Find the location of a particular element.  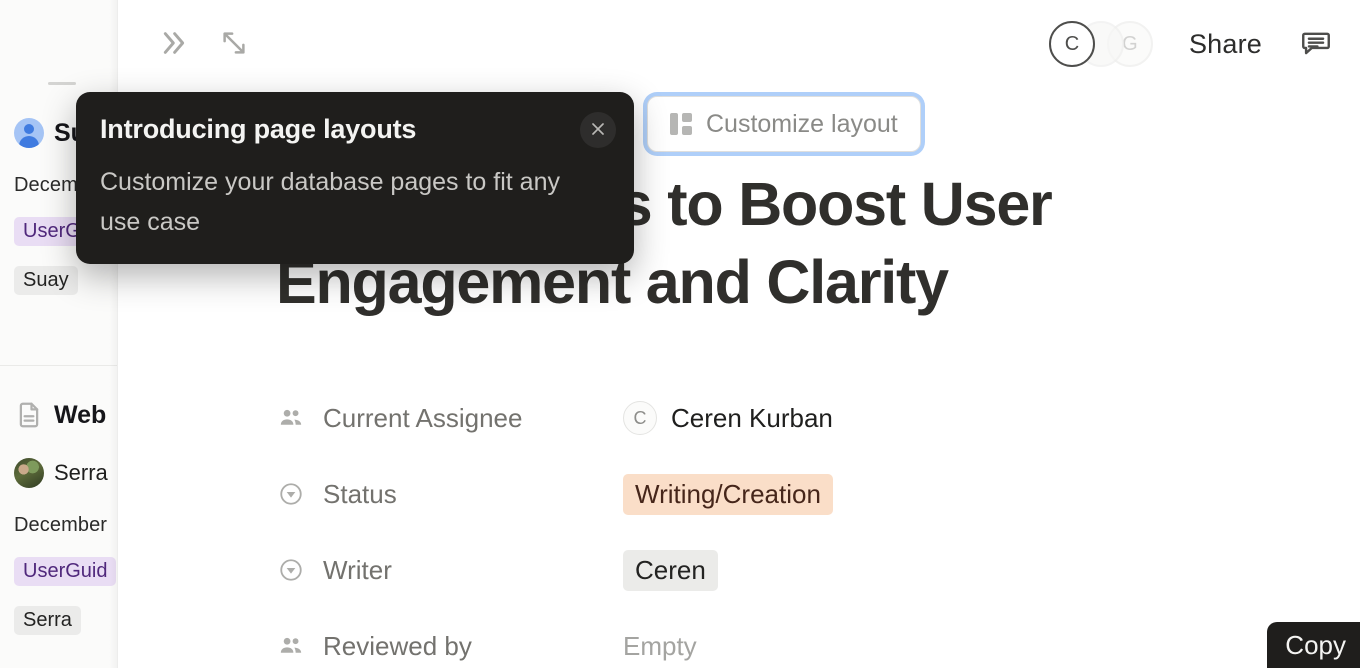

top-bar: G C Share is located at coordinates (739, 44).